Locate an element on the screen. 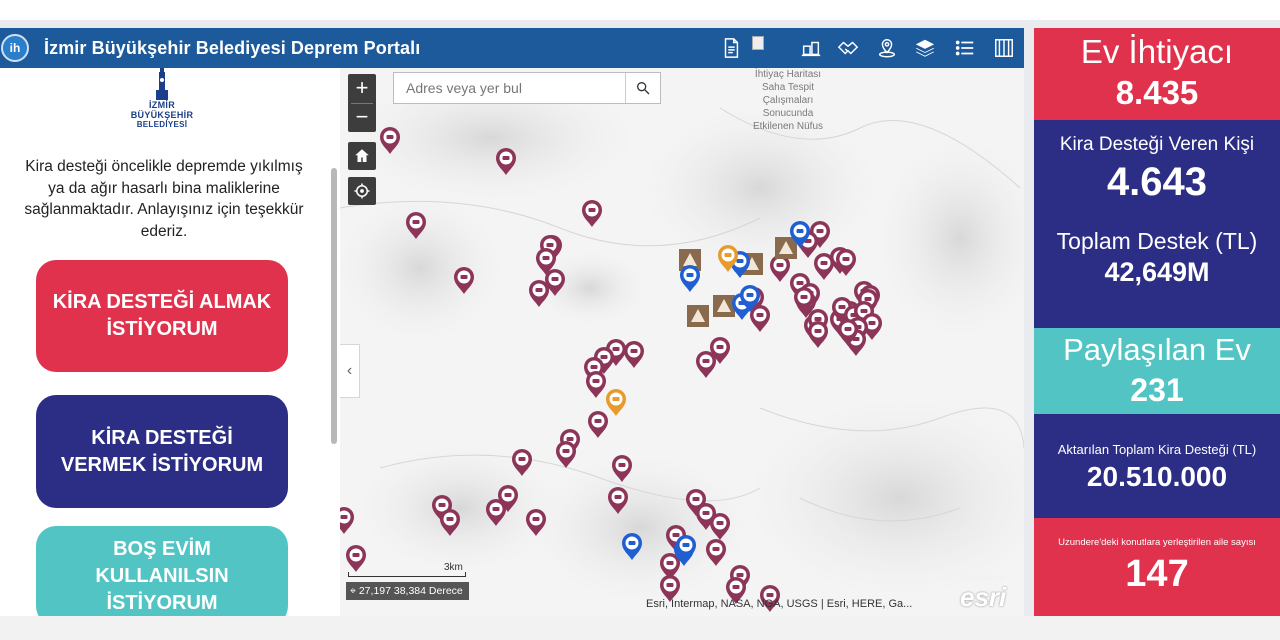  scale-bar: 3km is located at coordinates (408, 570).